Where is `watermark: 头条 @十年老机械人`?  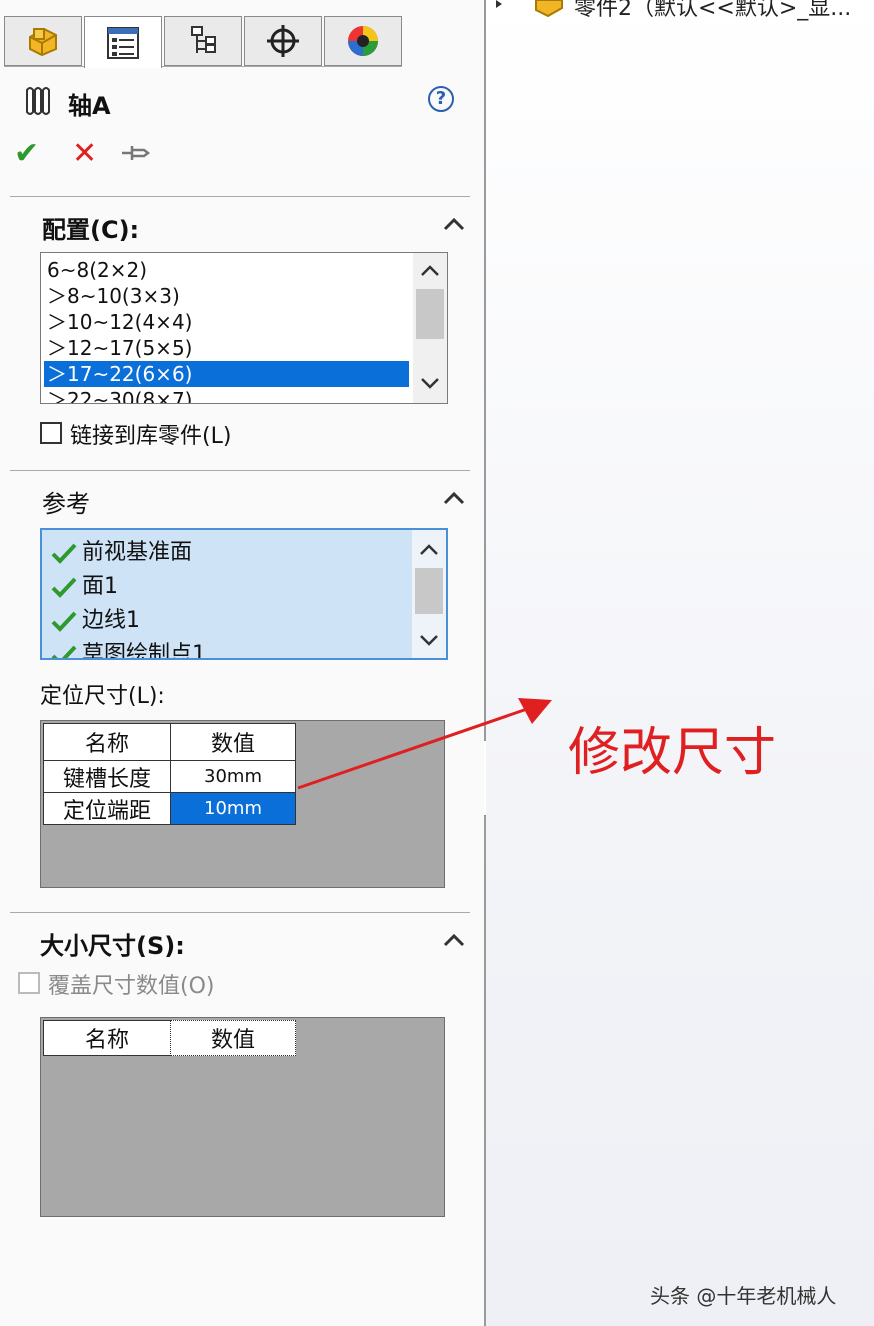
watermark: 头条 @十年老机械人 is located at coordinates (743, 1296).